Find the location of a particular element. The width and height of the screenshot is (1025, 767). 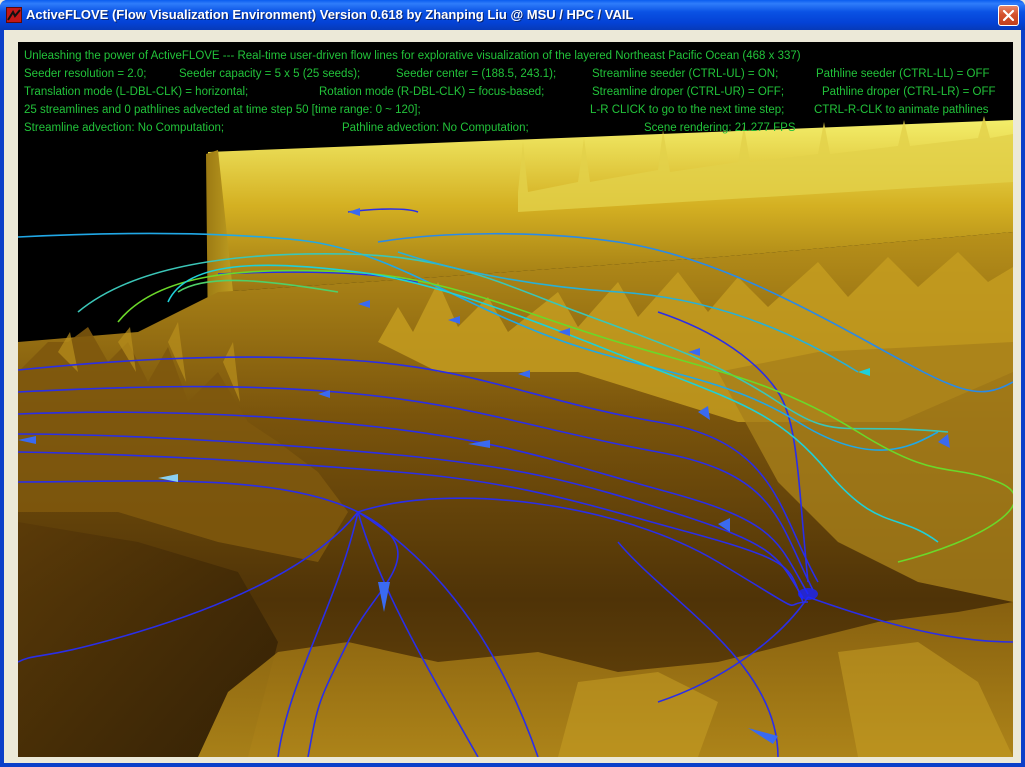

next-step-hint: L-R CLICK to go to the next time step; is located at coordinates (687, 110).